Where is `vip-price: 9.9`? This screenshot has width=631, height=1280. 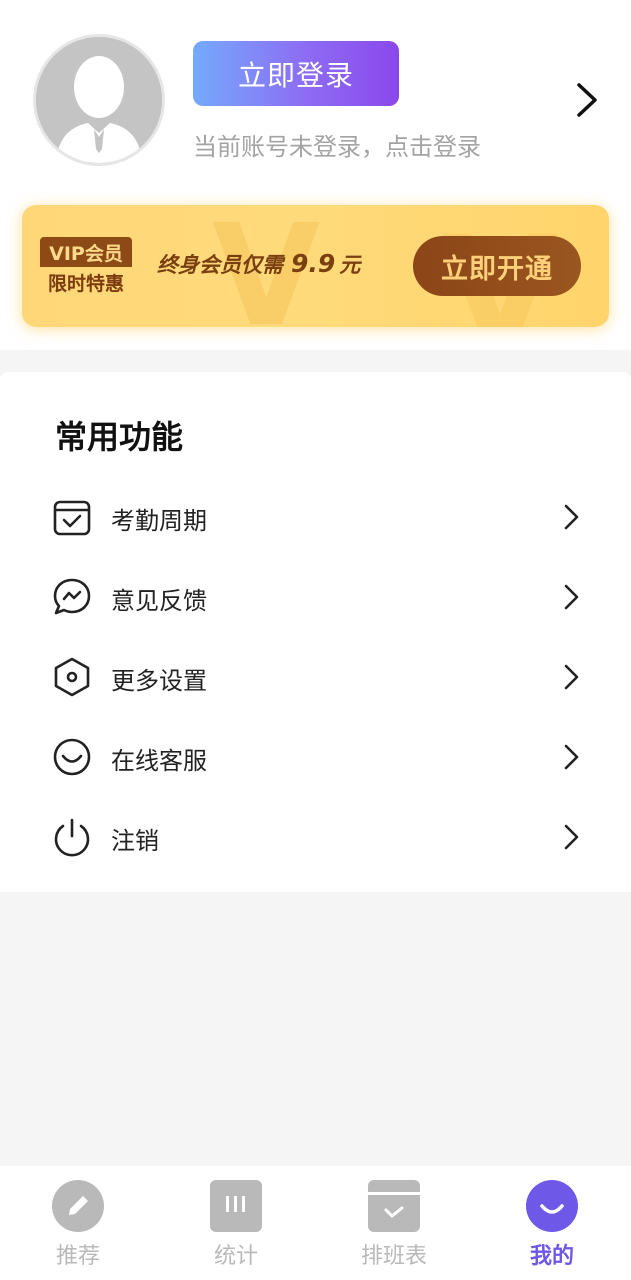 vip-price: 9.9 is located at coordinates (313, 263).